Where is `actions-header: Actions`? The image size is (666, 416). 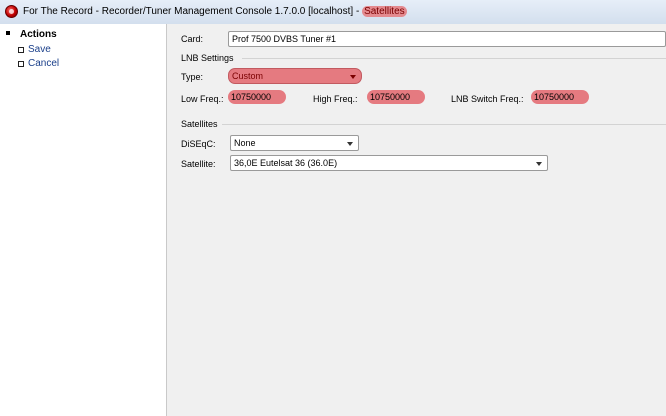
actions-header: Actions is located at coordinates (38, 34).